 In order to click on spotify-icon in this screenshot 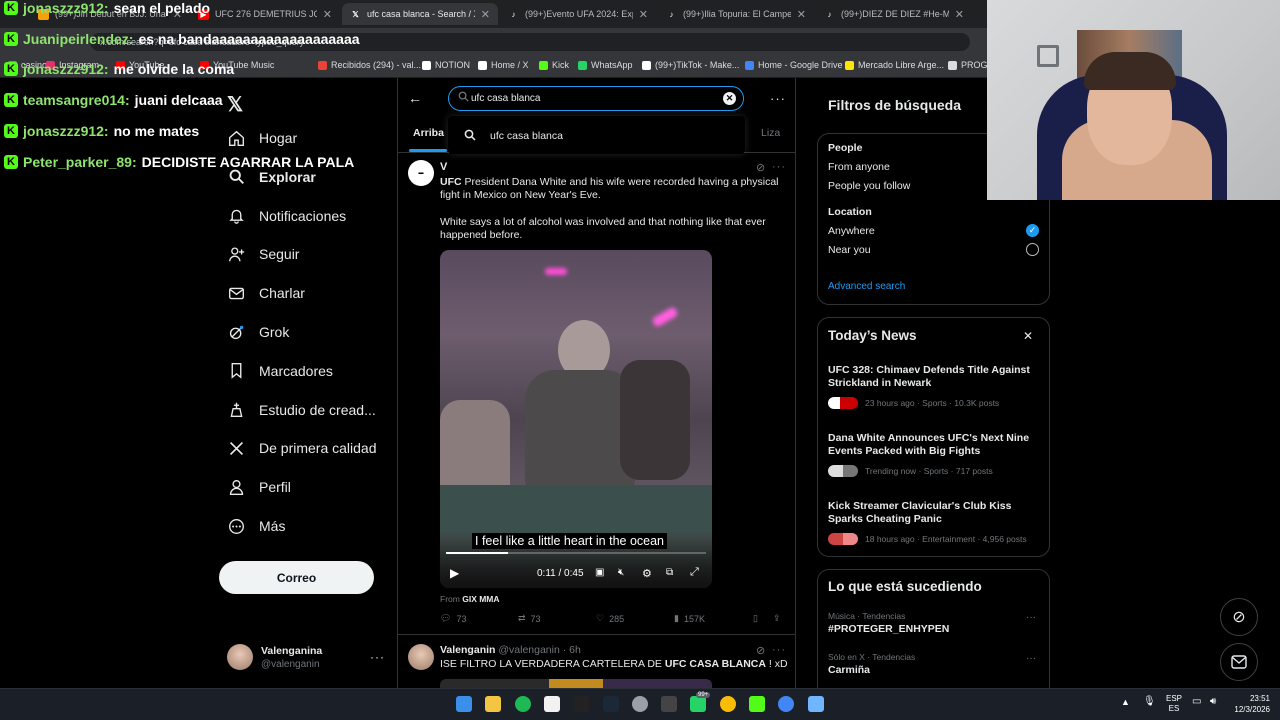, I will do `click(522, 704)`.